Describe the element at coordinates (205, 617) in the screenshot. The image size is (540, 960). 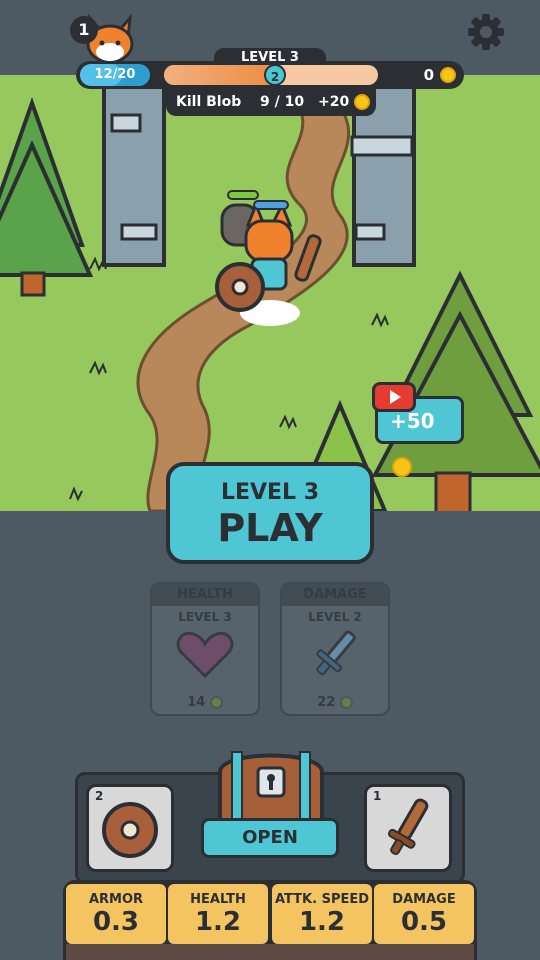
I see `upgrade-health-level: LEVEL 3` at that location.